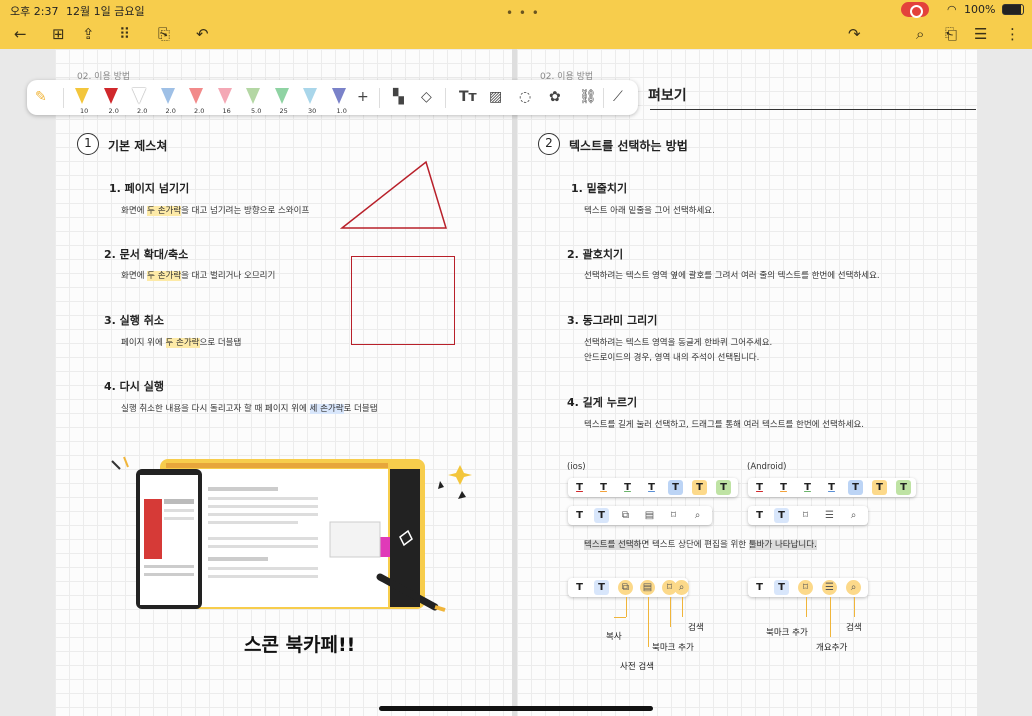 This screenshot has width=1032, height=716. Describe the element at coordinates (588, 97) in the screenshot. I see `link-tool-icon: ⛓` at that location.